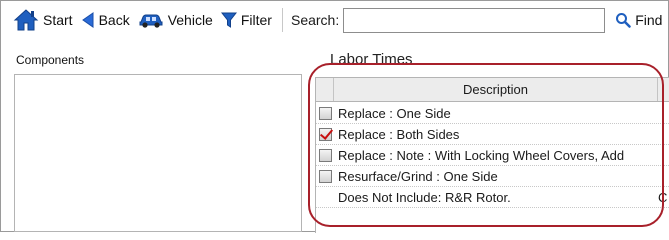  I want to click on row-description: Does Not Include: R&R Rotor., so click(424, 197).